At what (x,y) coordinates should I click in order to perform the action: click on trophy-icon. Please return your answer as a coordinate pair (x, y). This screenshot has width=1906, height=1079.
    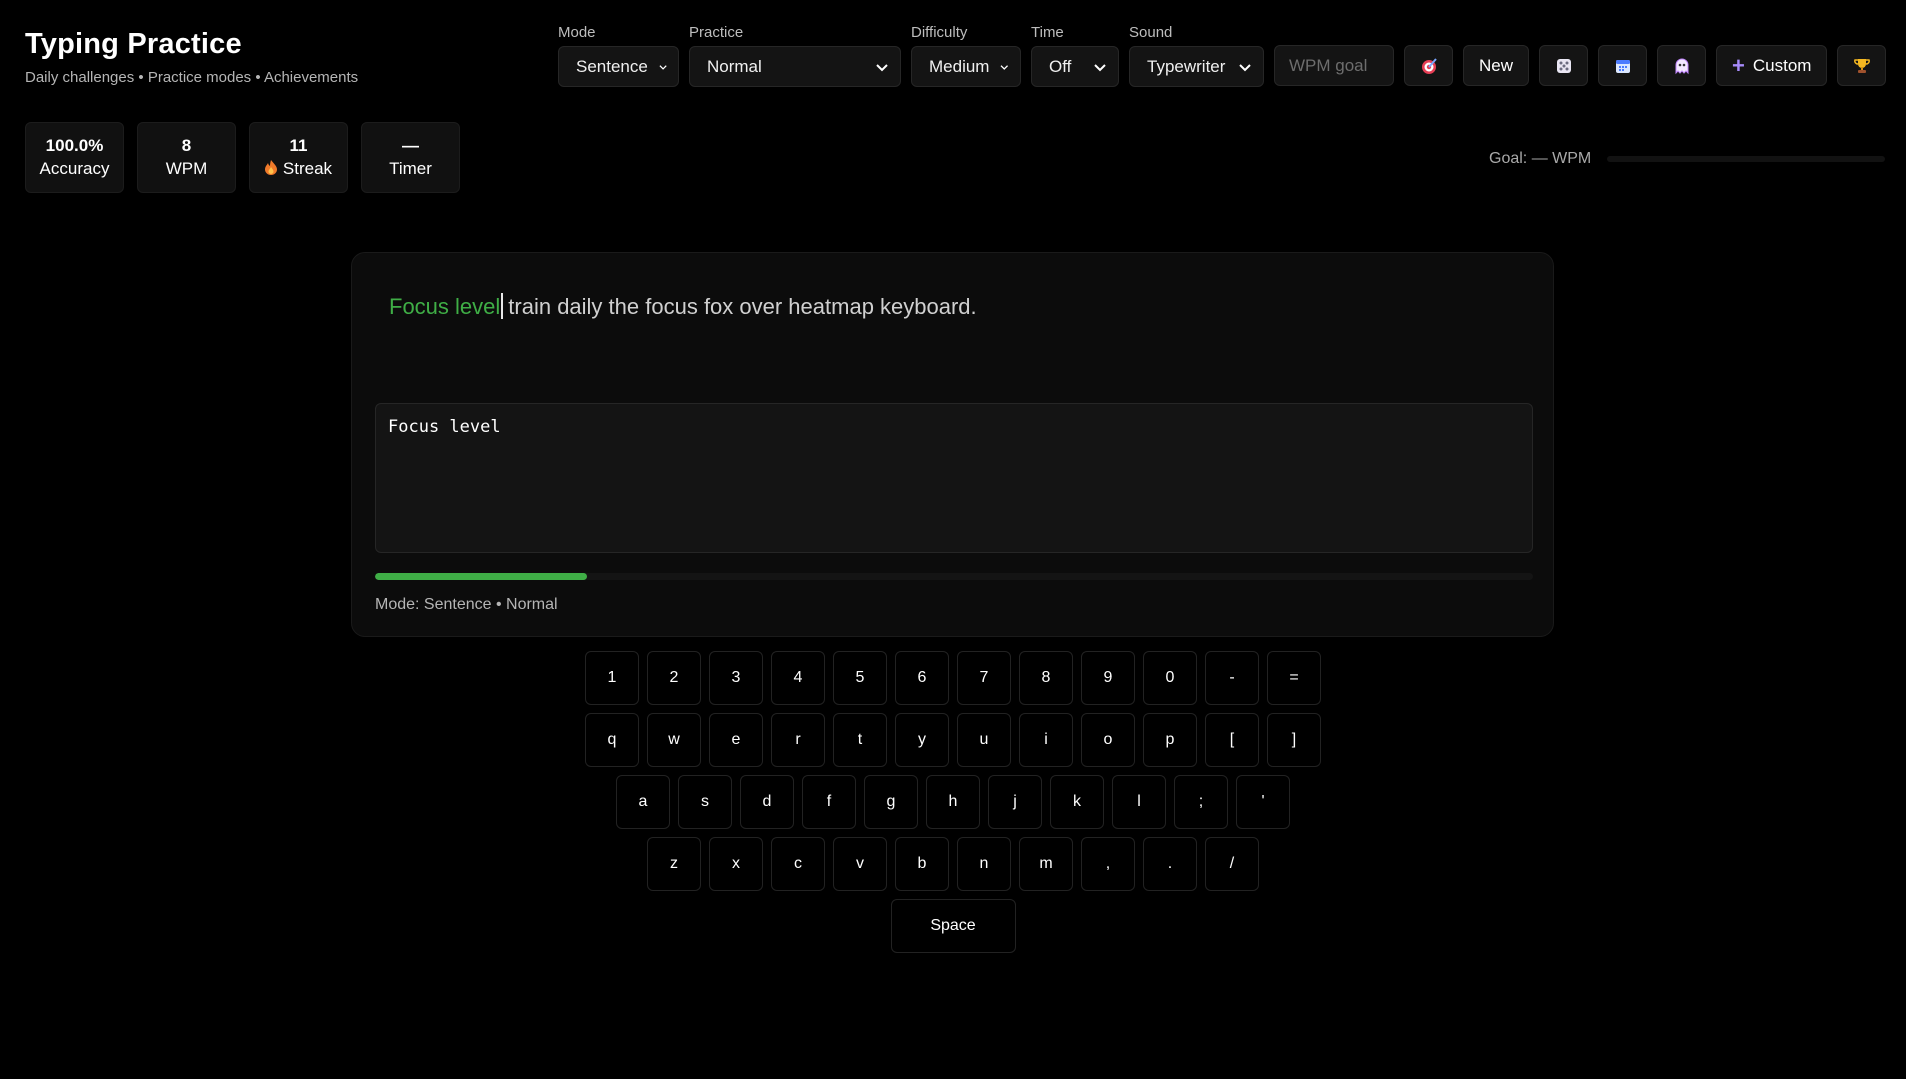
    Looking at the image, I should click on (1862, 65).